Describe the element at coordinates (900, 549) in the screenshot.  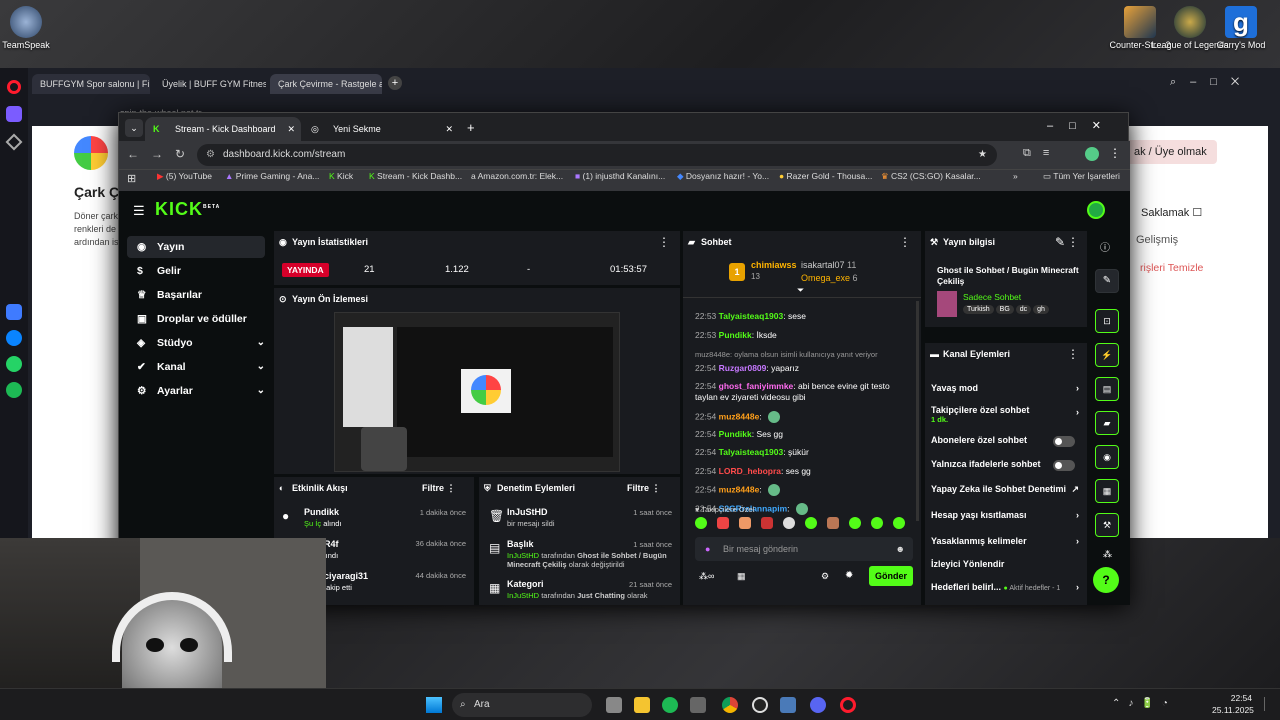
I see `emoji-icon: ☻` at that location.